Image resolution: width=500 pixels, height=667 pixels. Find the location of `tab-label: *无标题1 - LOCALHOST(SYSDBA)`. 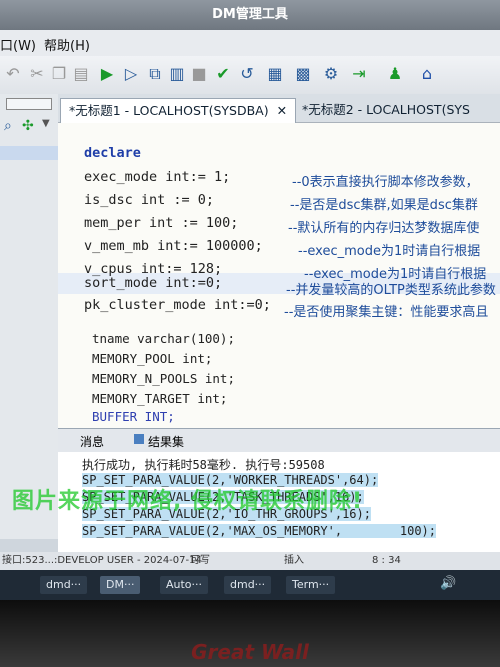

tab-label: *无标题1 - LOCALHOST(SYSDBA) is located at coordinates (169, 110).